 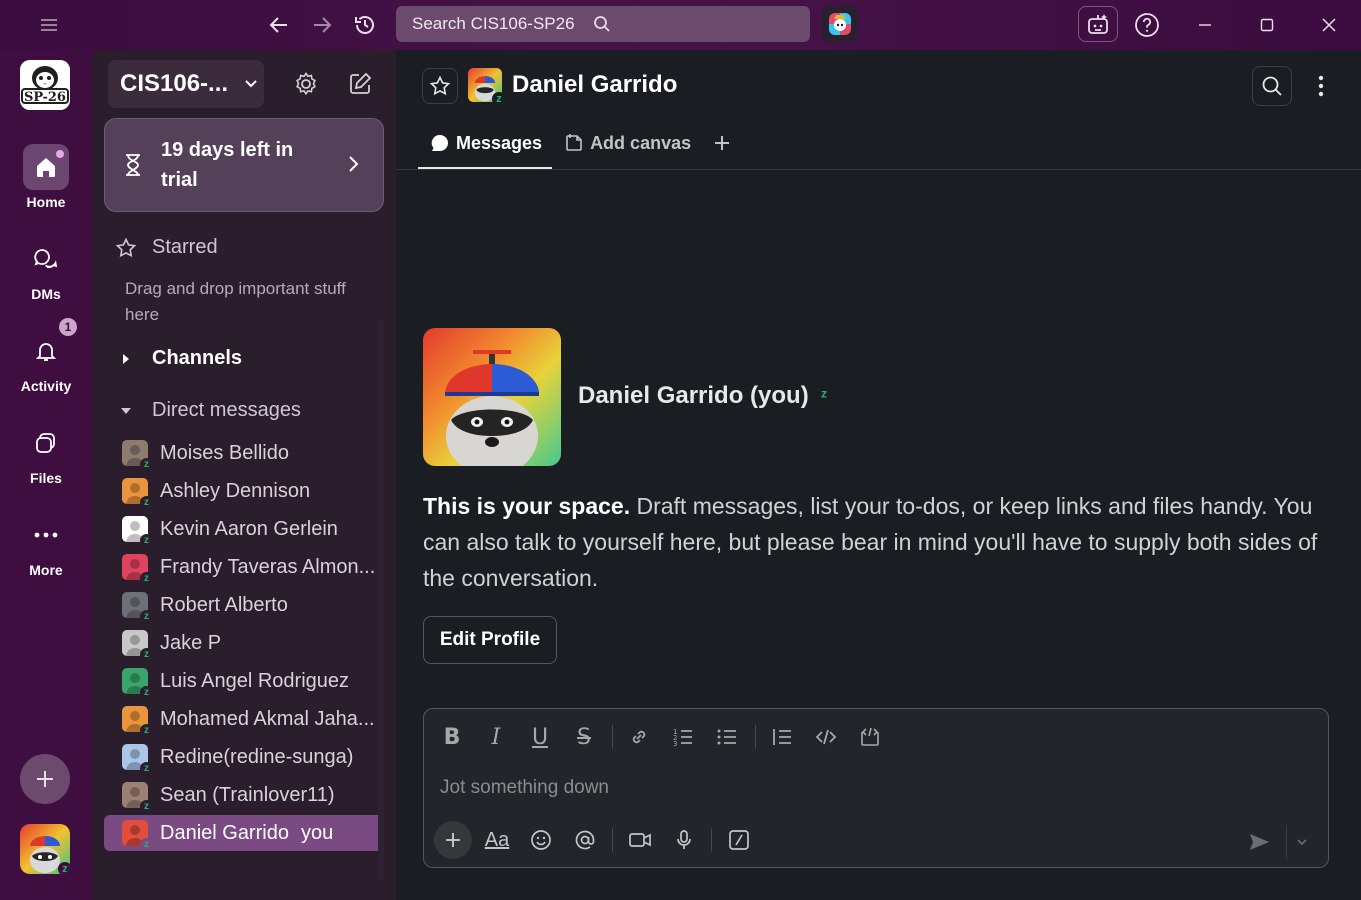 I want to click on intro-bold: This is your space., so click(x=527, y=506).